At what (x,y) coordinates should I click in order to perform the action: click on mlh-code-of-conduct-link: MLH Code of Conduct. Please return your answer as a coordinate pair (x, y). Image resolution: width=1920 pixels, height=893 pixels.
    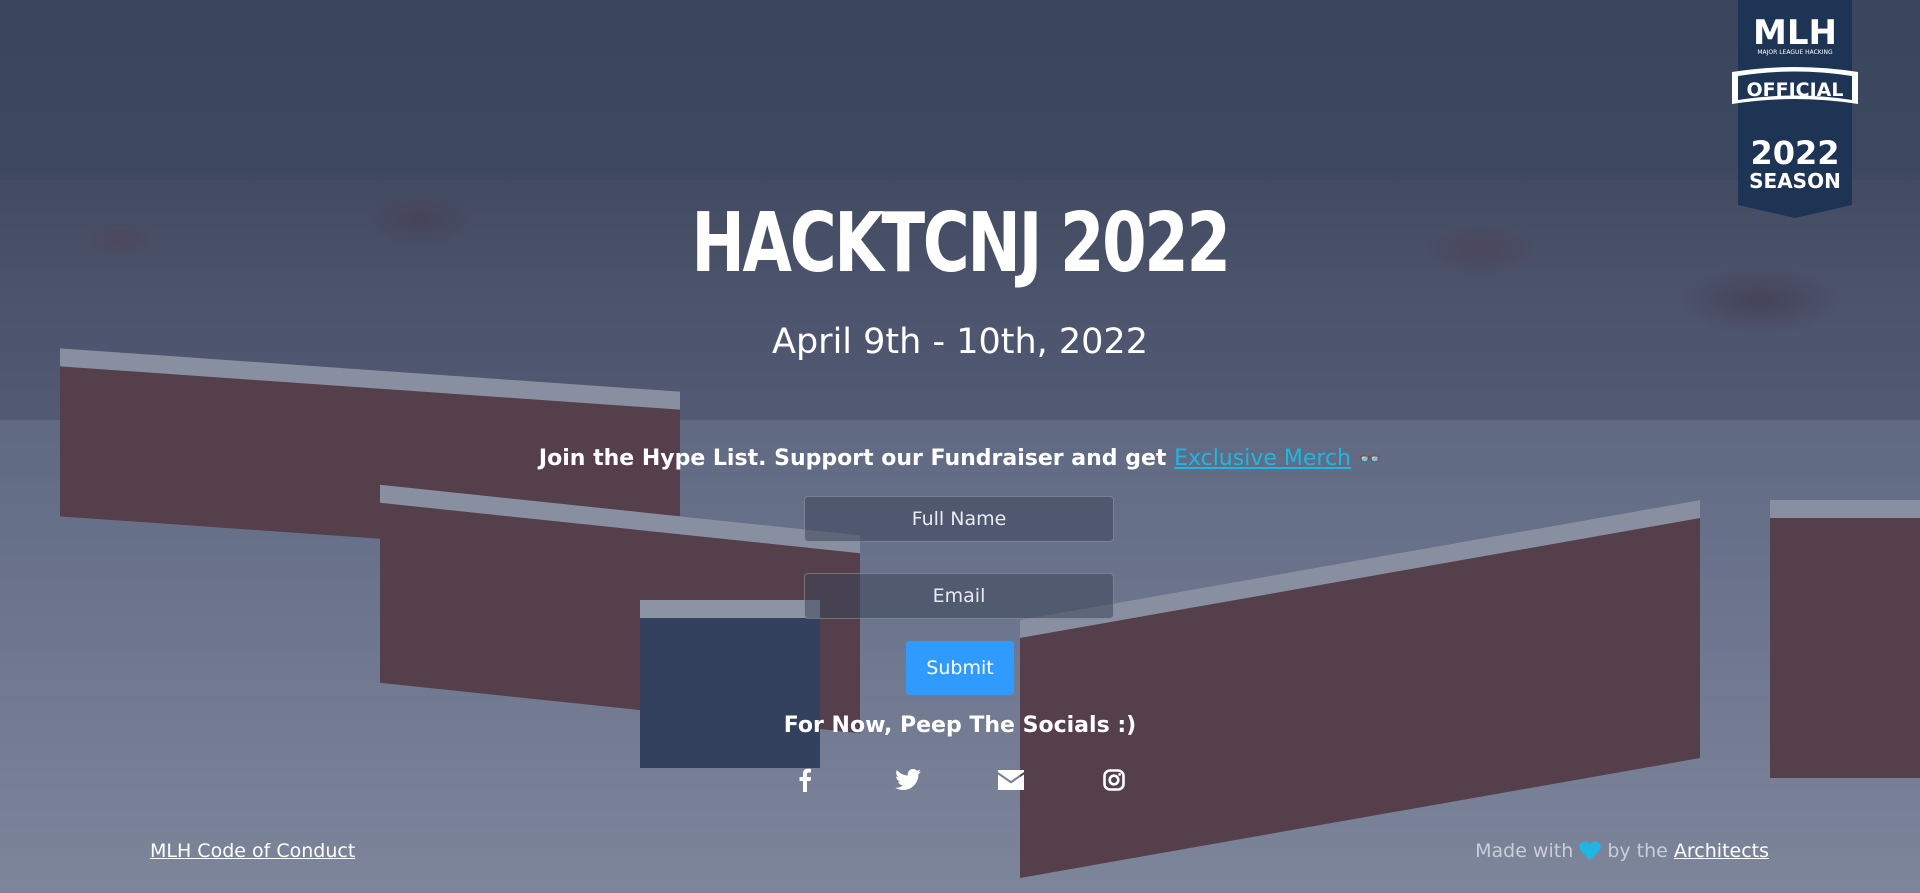
    Looking at the image, I should click on (252, 851).